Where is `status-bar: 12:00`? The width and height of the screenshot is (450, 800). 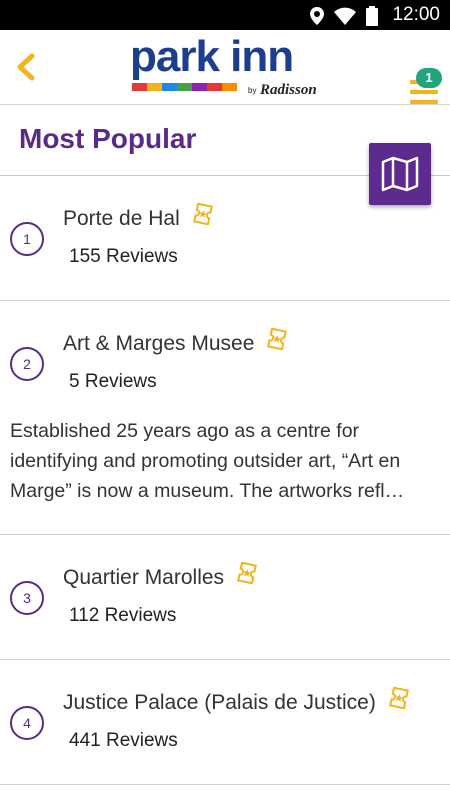 status-bar: 12:00 is located at coordinates (225, 15).